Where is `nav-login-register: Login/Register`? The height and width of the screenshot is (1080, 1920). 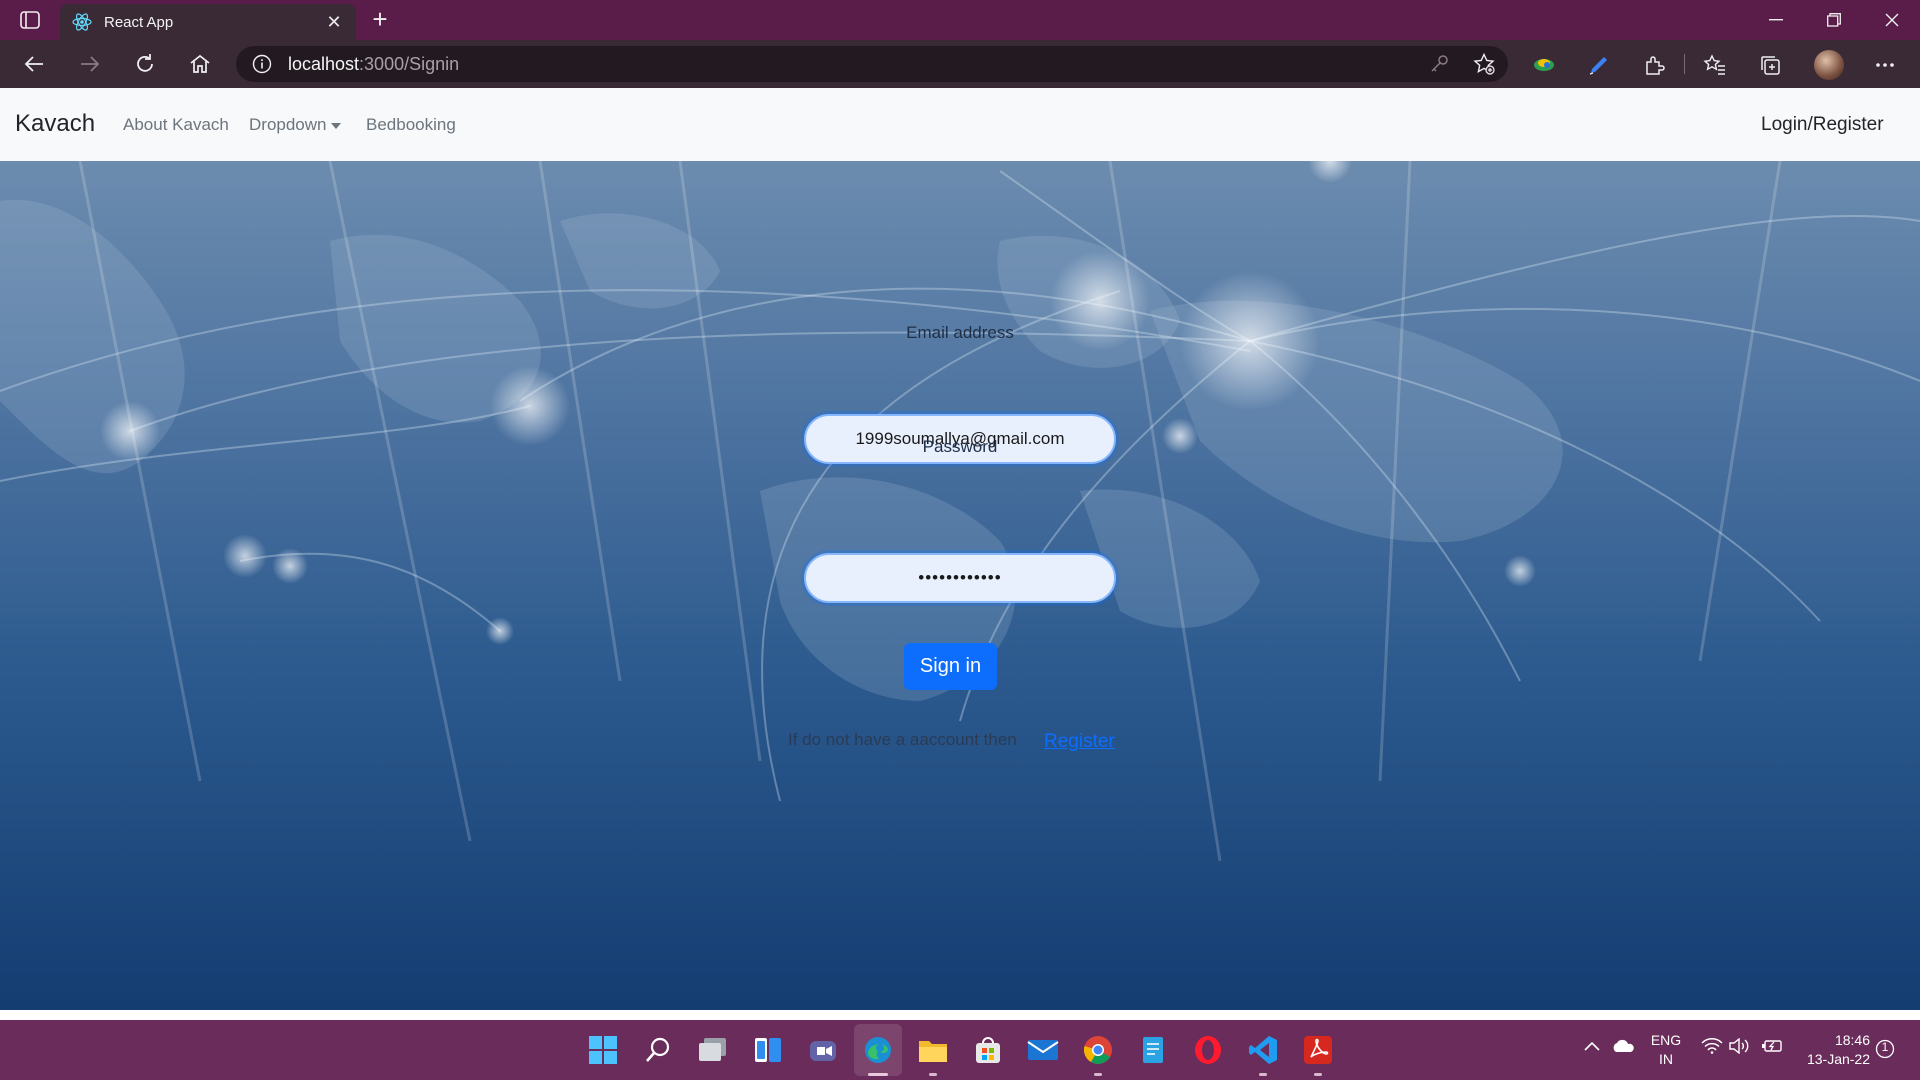
nav-login-register: Login/Register is located at coordinates (1822, 125).